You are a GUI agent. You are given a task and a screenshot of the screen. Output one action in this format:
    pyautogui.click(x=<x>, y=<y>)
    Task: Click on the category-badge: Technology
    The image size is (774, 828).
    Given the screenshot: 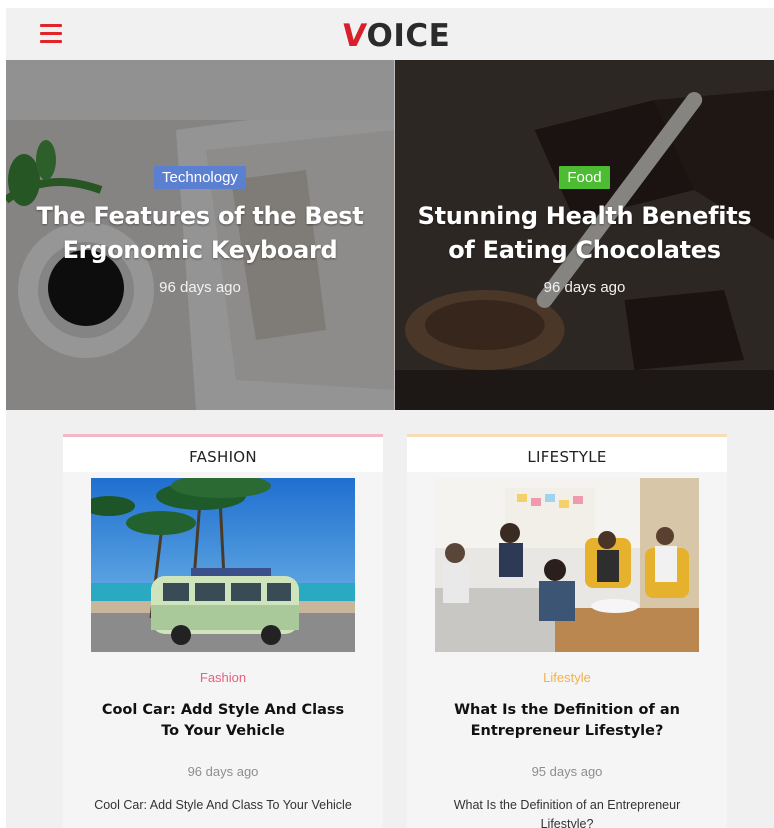 What is the action you would take?
    pyautogui.click(x=200, y=177)
    